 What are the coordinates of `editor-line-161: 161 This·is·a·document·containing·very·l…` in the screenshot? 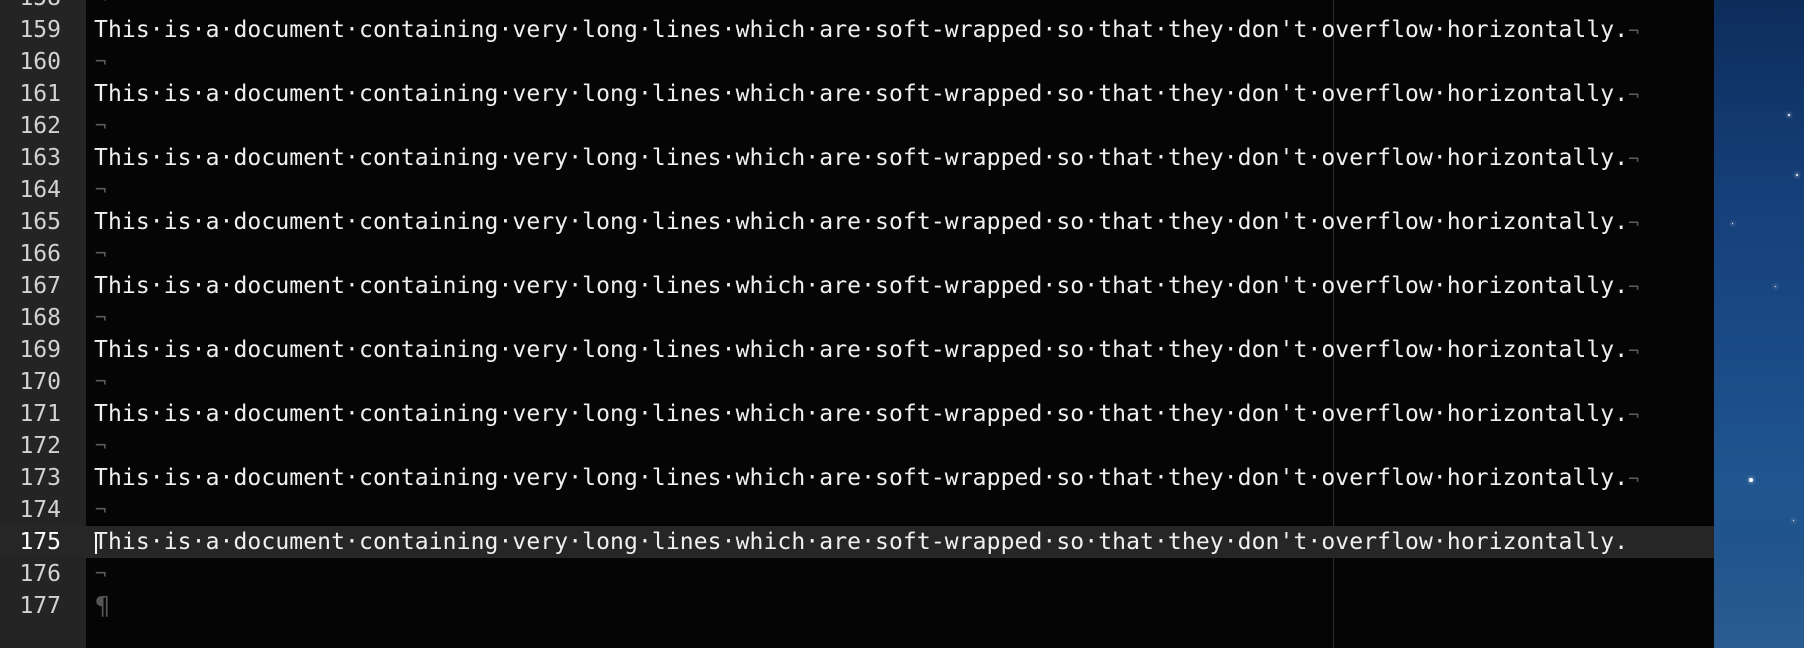 It's located at (857, 94).